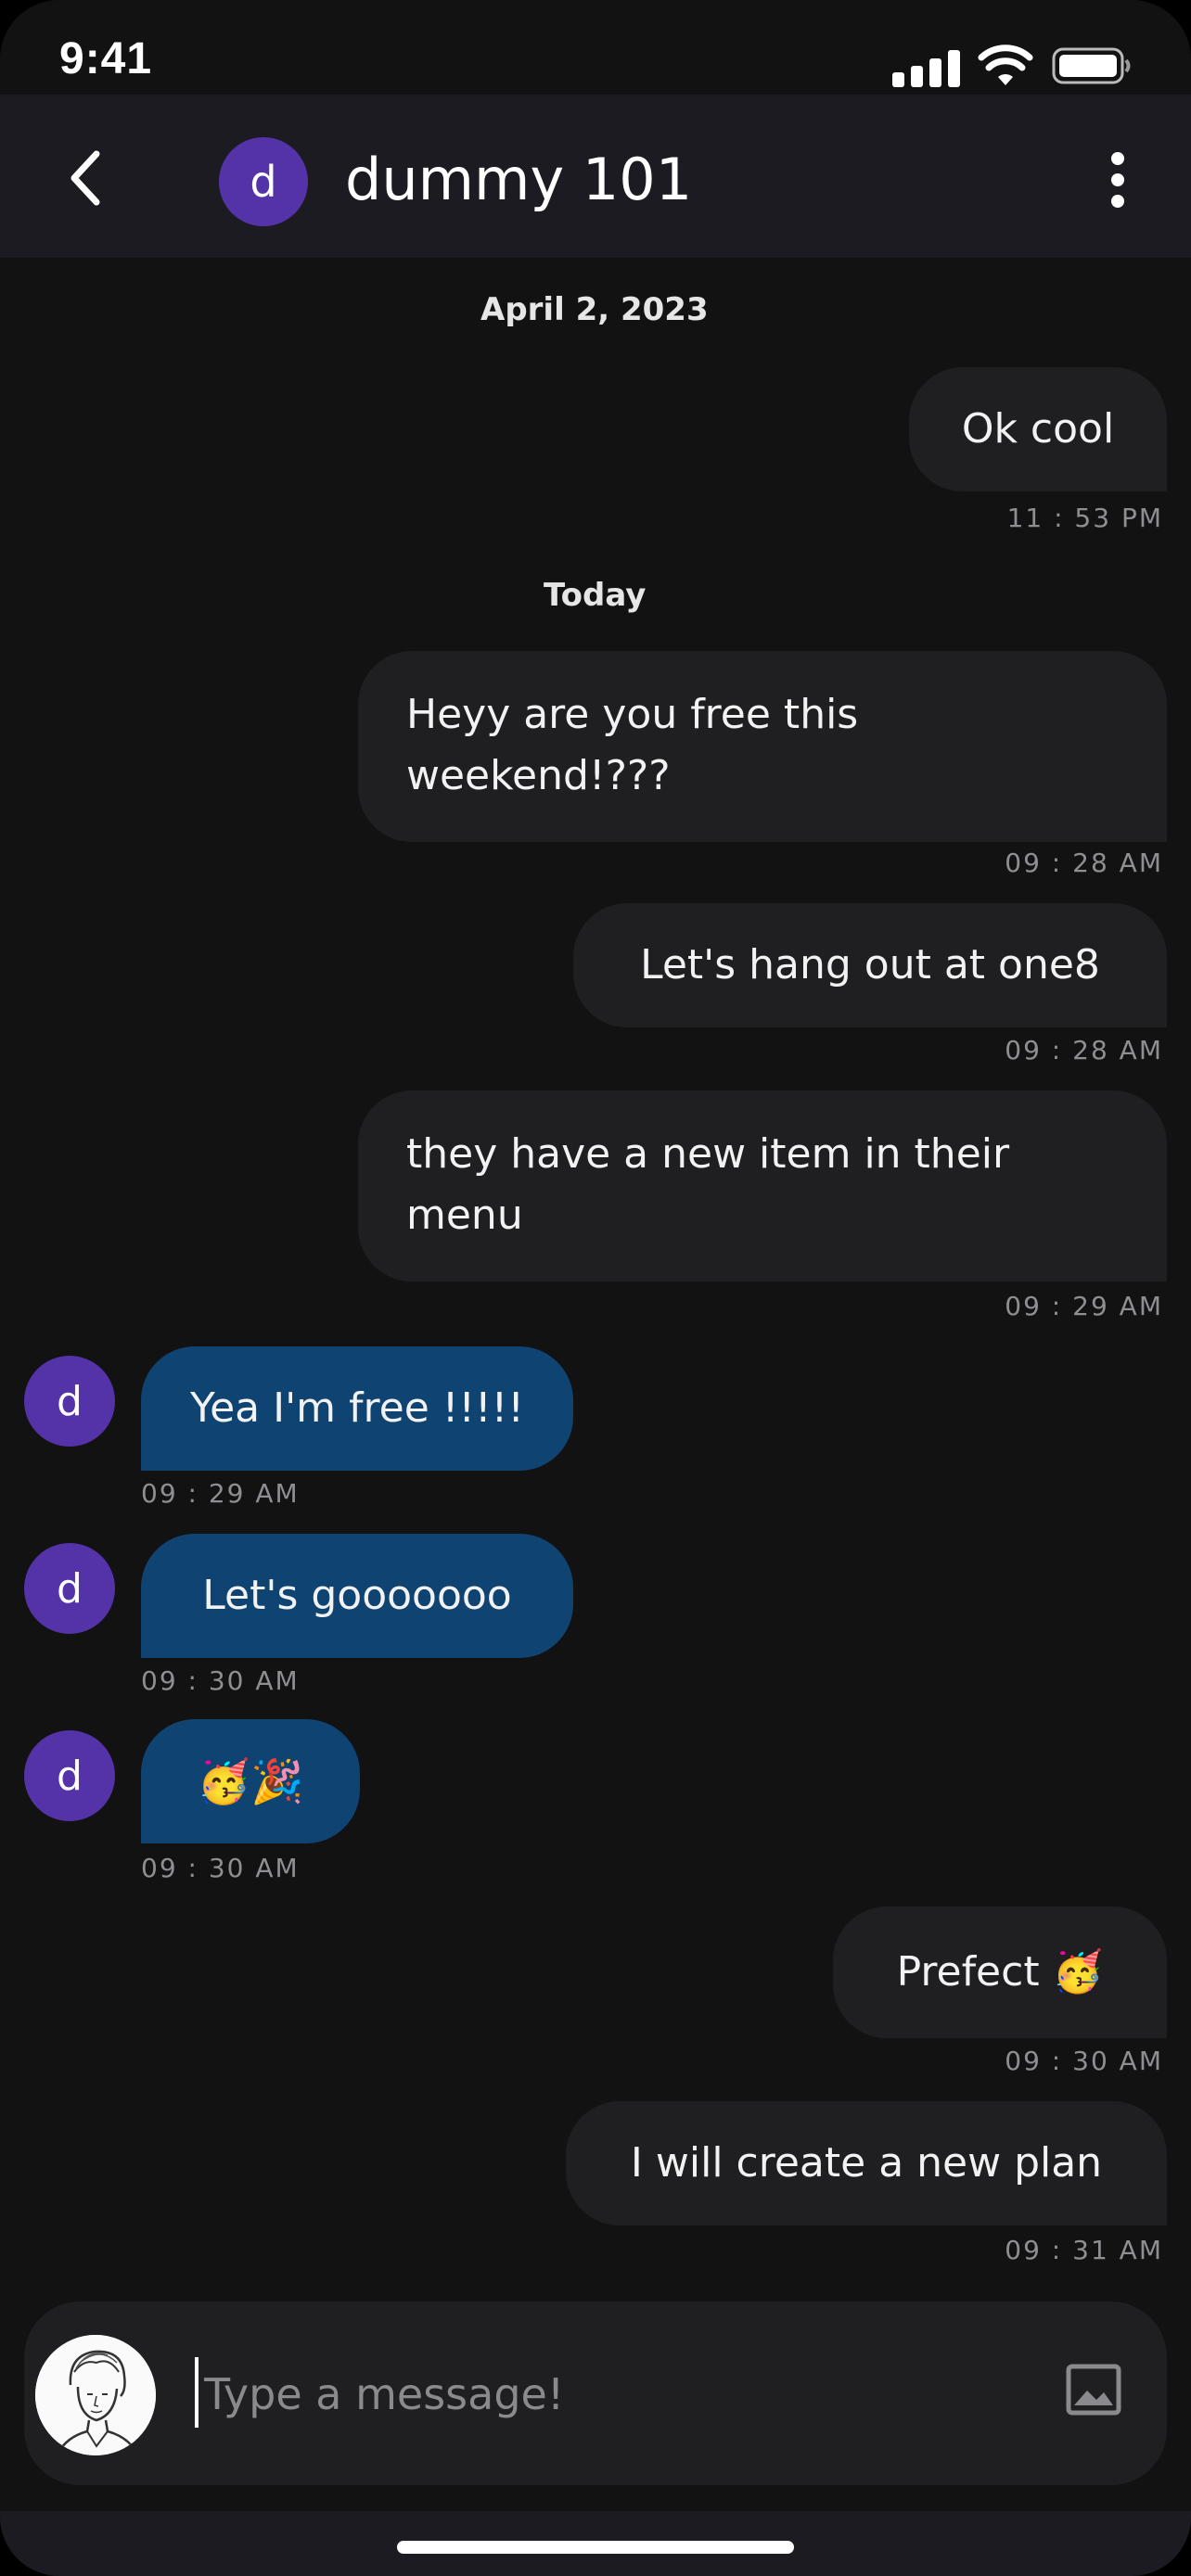 The width and height of the screenshot is (1191, 2576). I want to click on message-bubble-sent: they have a new item in their menu, so click(762, 1186).